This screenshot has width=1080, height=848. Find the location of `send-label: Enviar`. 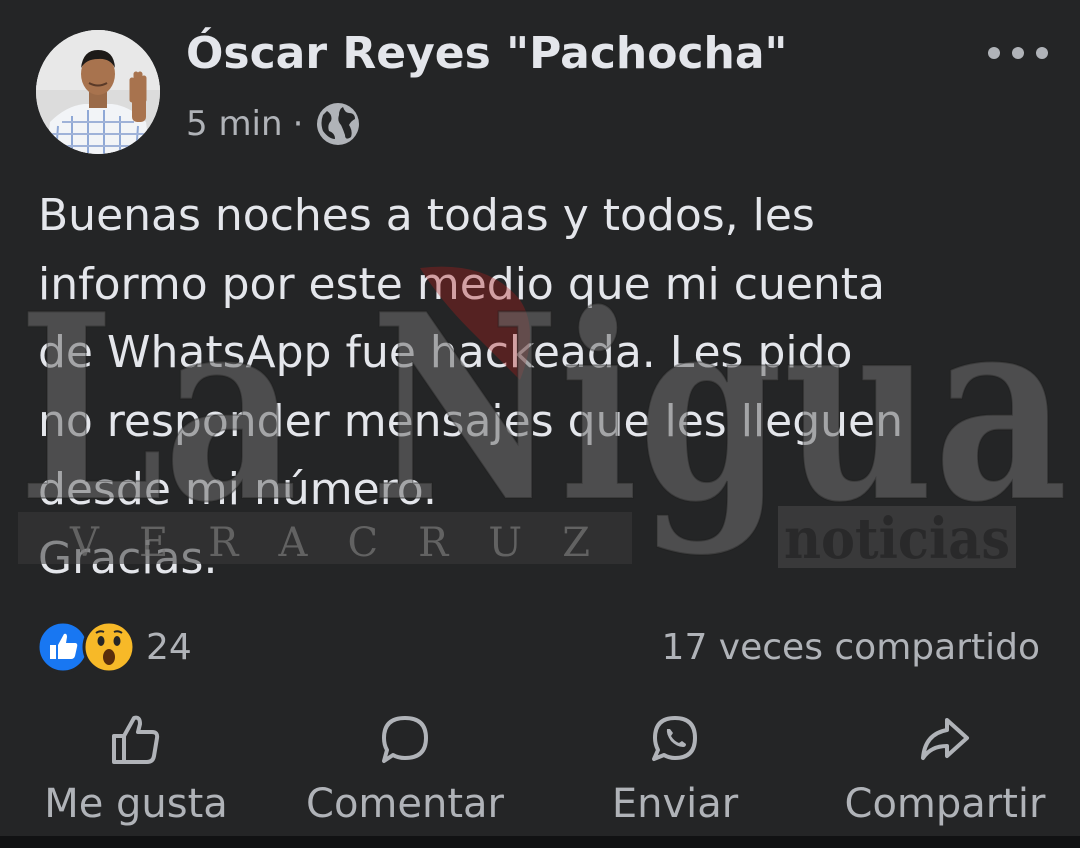

send-label: Enviar is located at coordinates (675, 804).